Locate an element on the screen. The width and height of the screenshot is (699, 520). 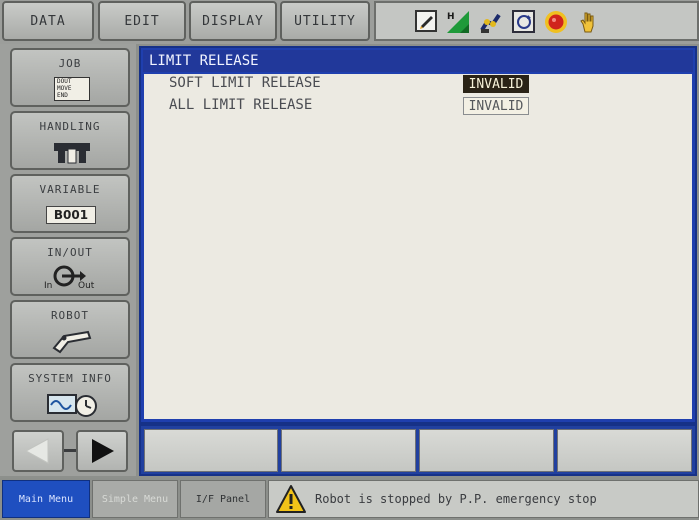
job-icon: DOUT MOVE END is located at coordinates (72, 89).